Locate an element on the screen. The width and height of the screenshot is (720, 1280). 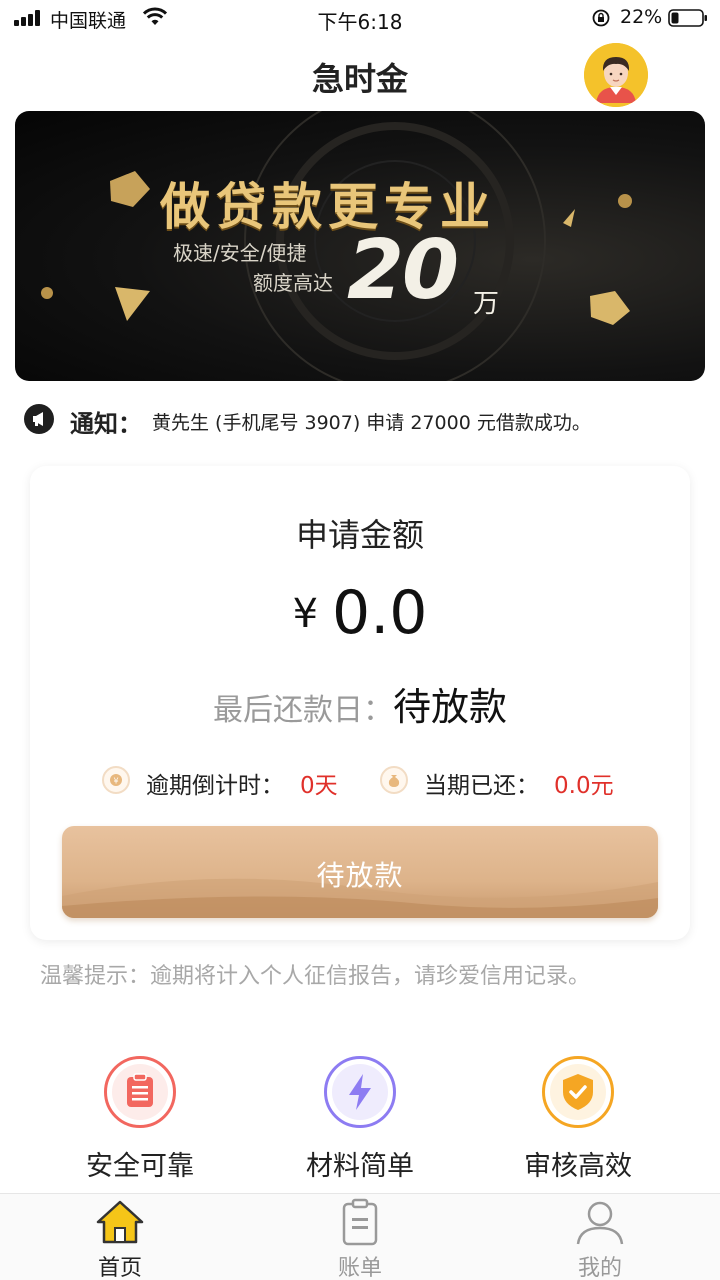
feature-efficient: 审核高效 is located at coordinates (578, 1120).